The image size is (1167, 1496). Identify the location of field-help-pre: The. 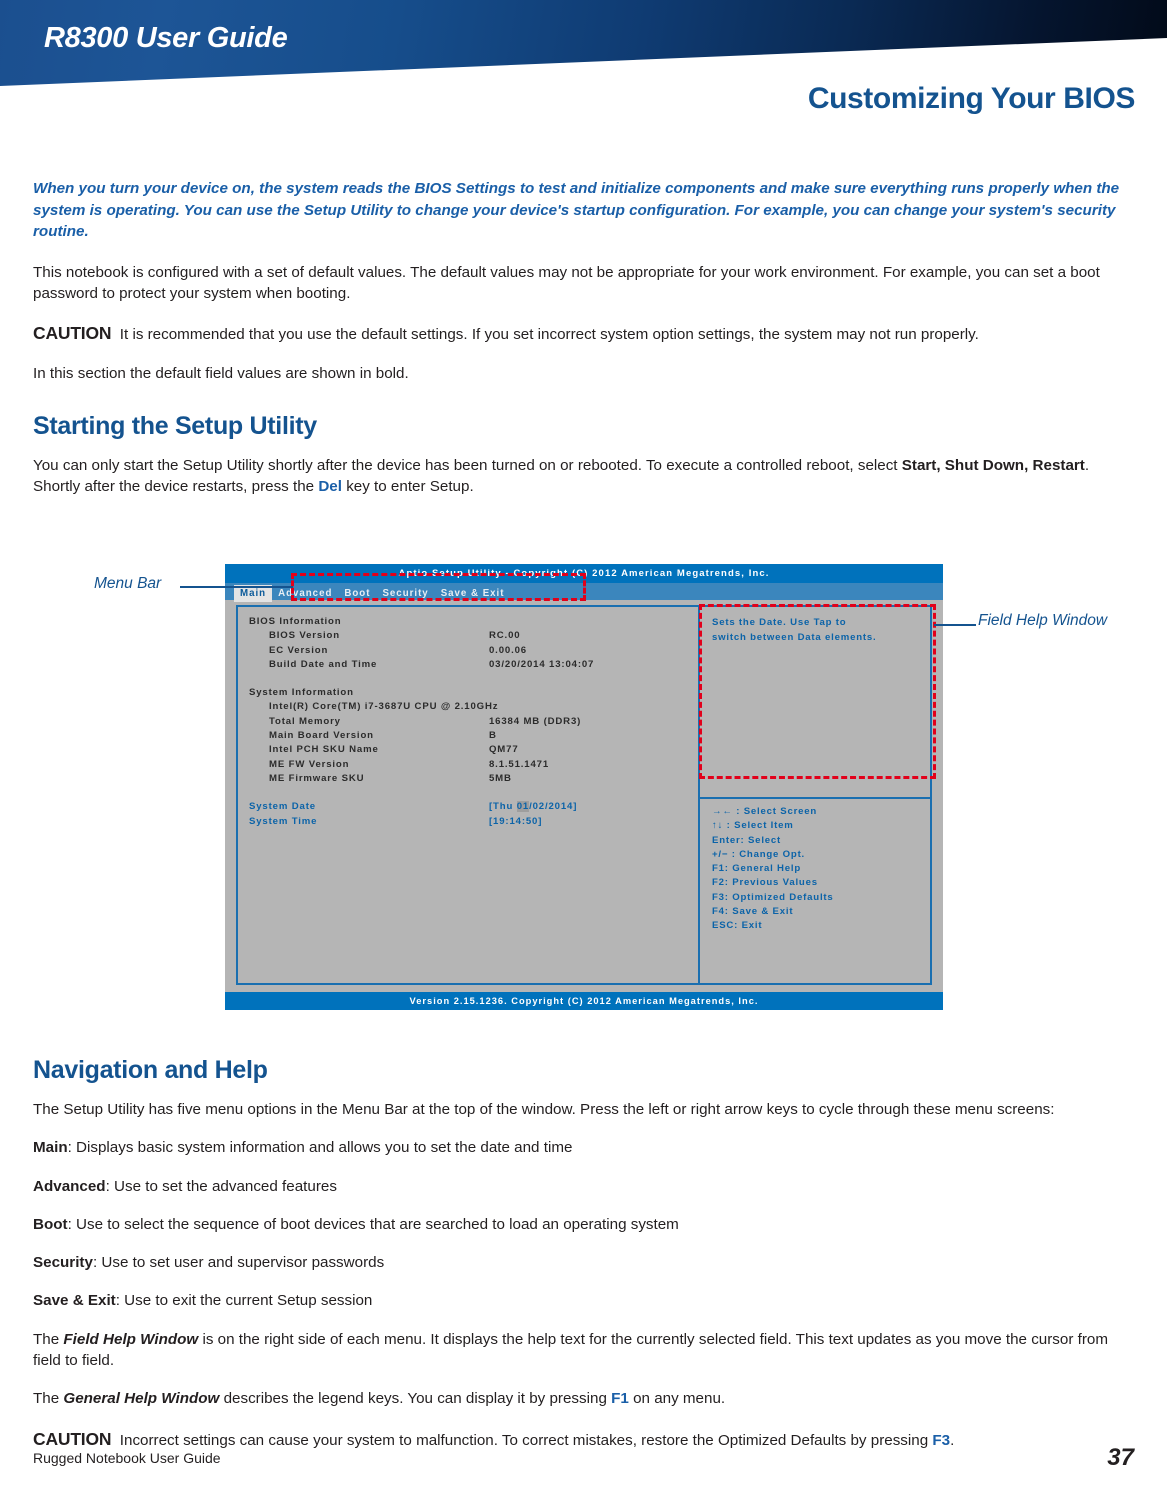
(48, 1339).